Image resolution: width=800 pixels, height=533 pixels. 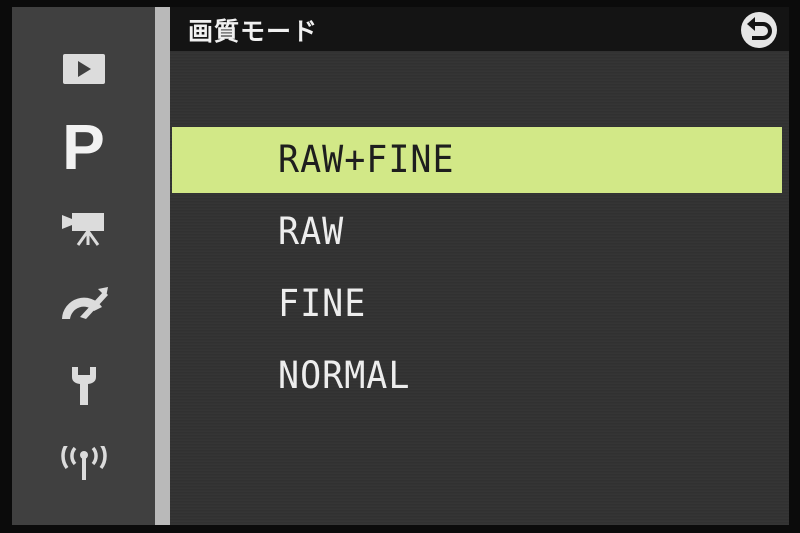 I want to click on sidebar-item-custom, so click(x=83, y=305).